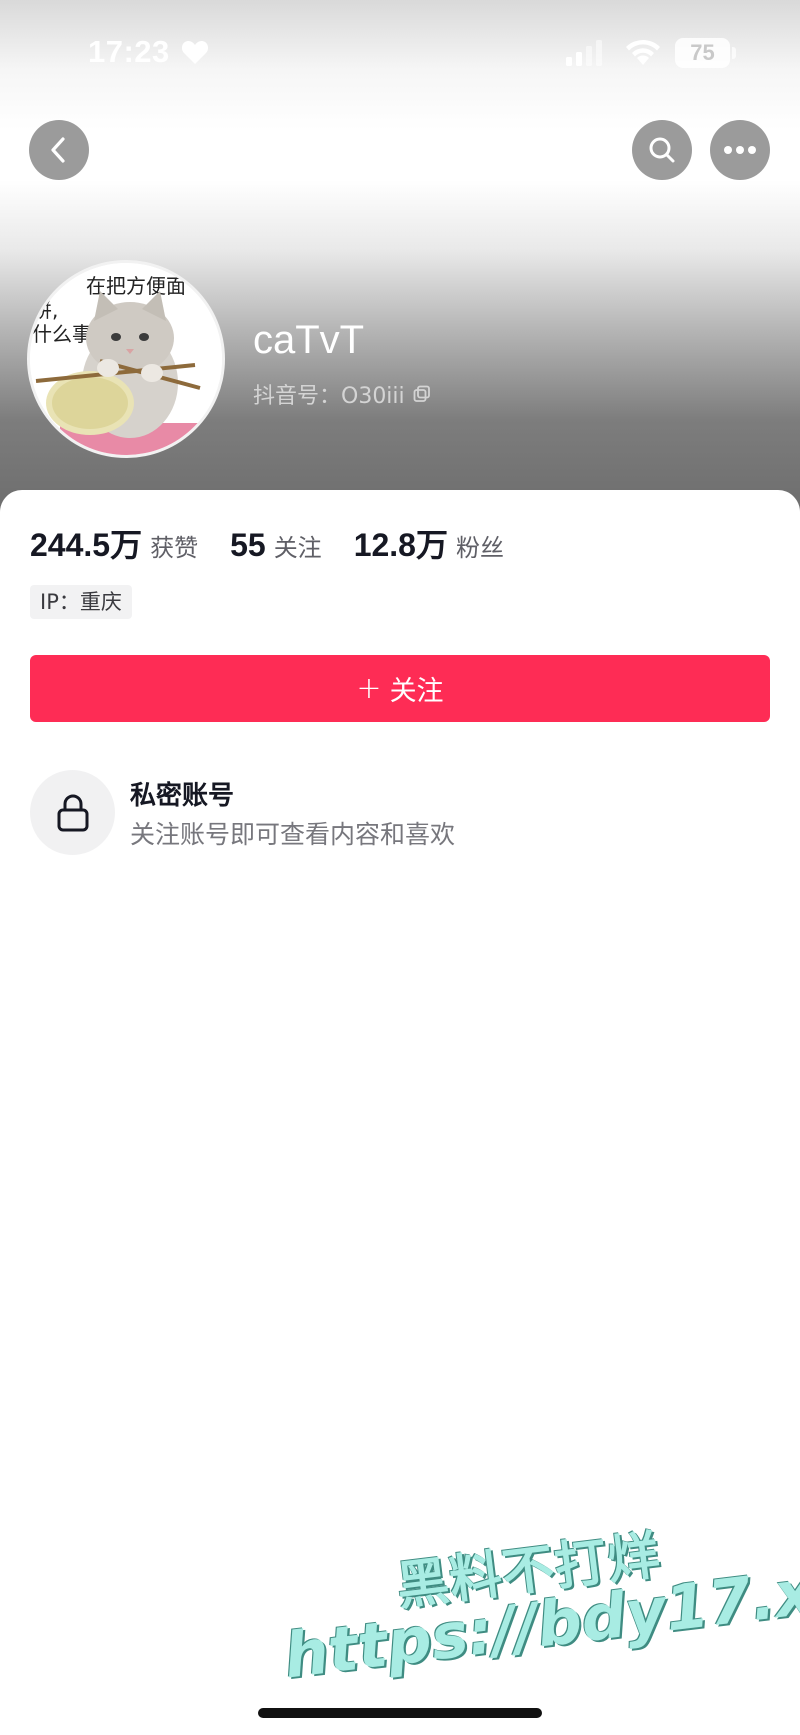 This screenshot has width=800, height=1735. I want to click on stat-following: 55 关注, so click(276, 545).